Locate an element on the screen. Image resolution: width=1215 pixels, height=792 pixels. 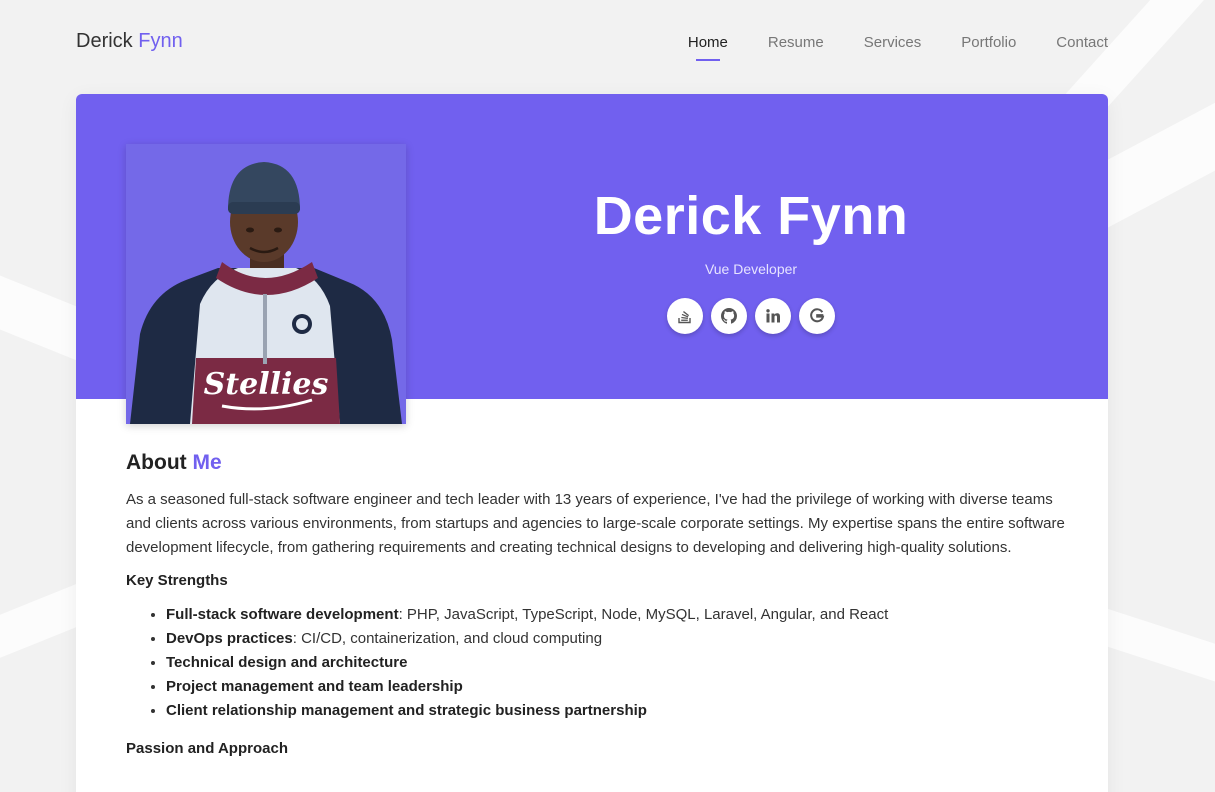
nav-services: Services is located at coordinates (893, 43).